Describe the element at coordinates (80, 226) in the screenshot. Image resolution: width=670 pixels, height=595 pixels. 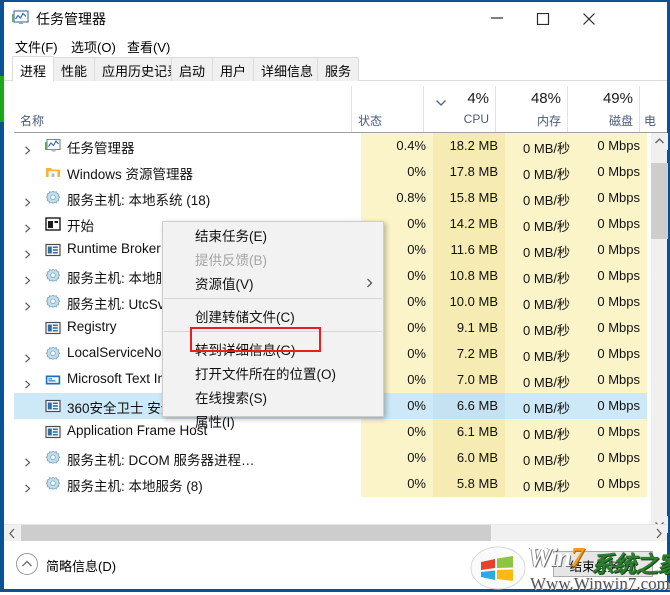
I see `process-name: 开始` at that location.